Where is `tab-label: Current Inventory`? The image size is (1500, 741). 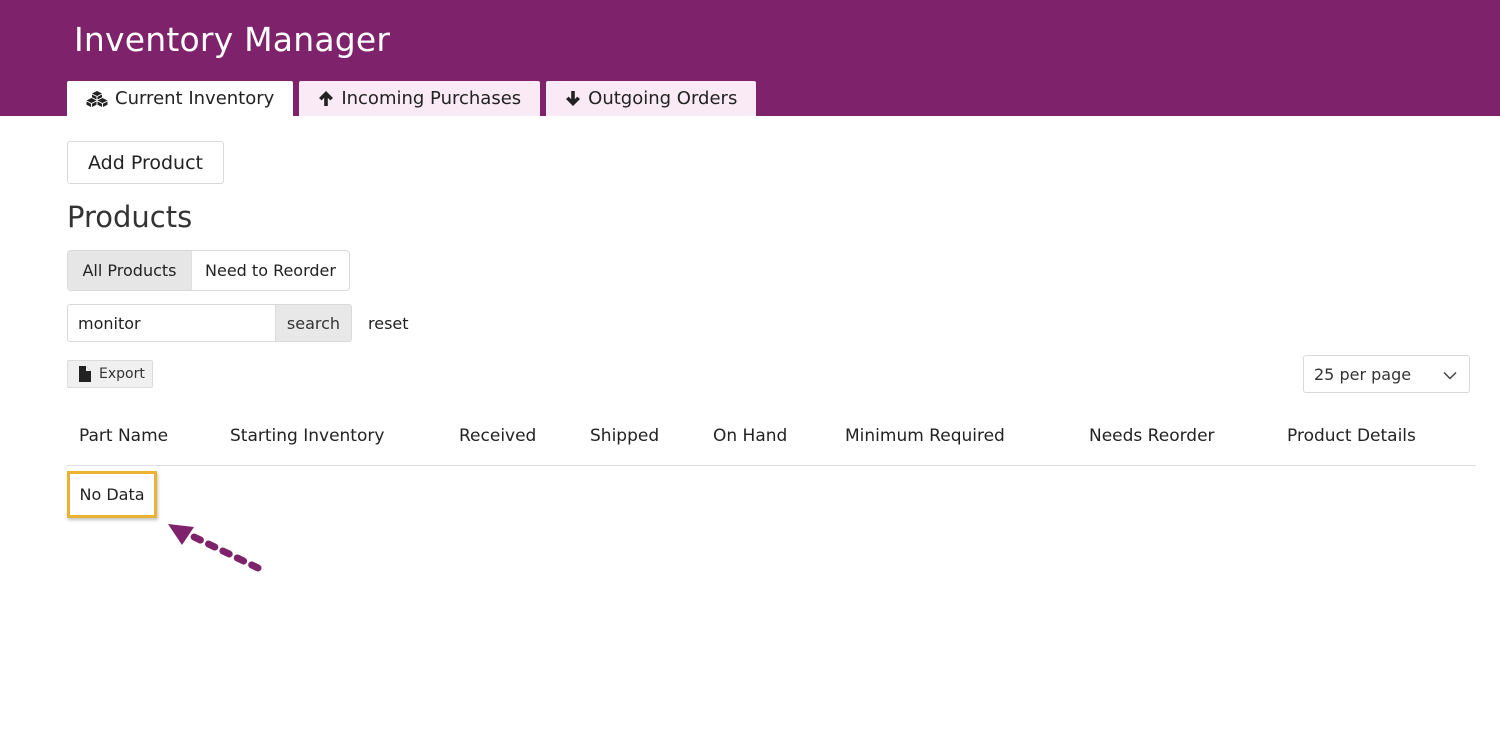
tab-label: Current Inventory is located at coordinates (195, 98).